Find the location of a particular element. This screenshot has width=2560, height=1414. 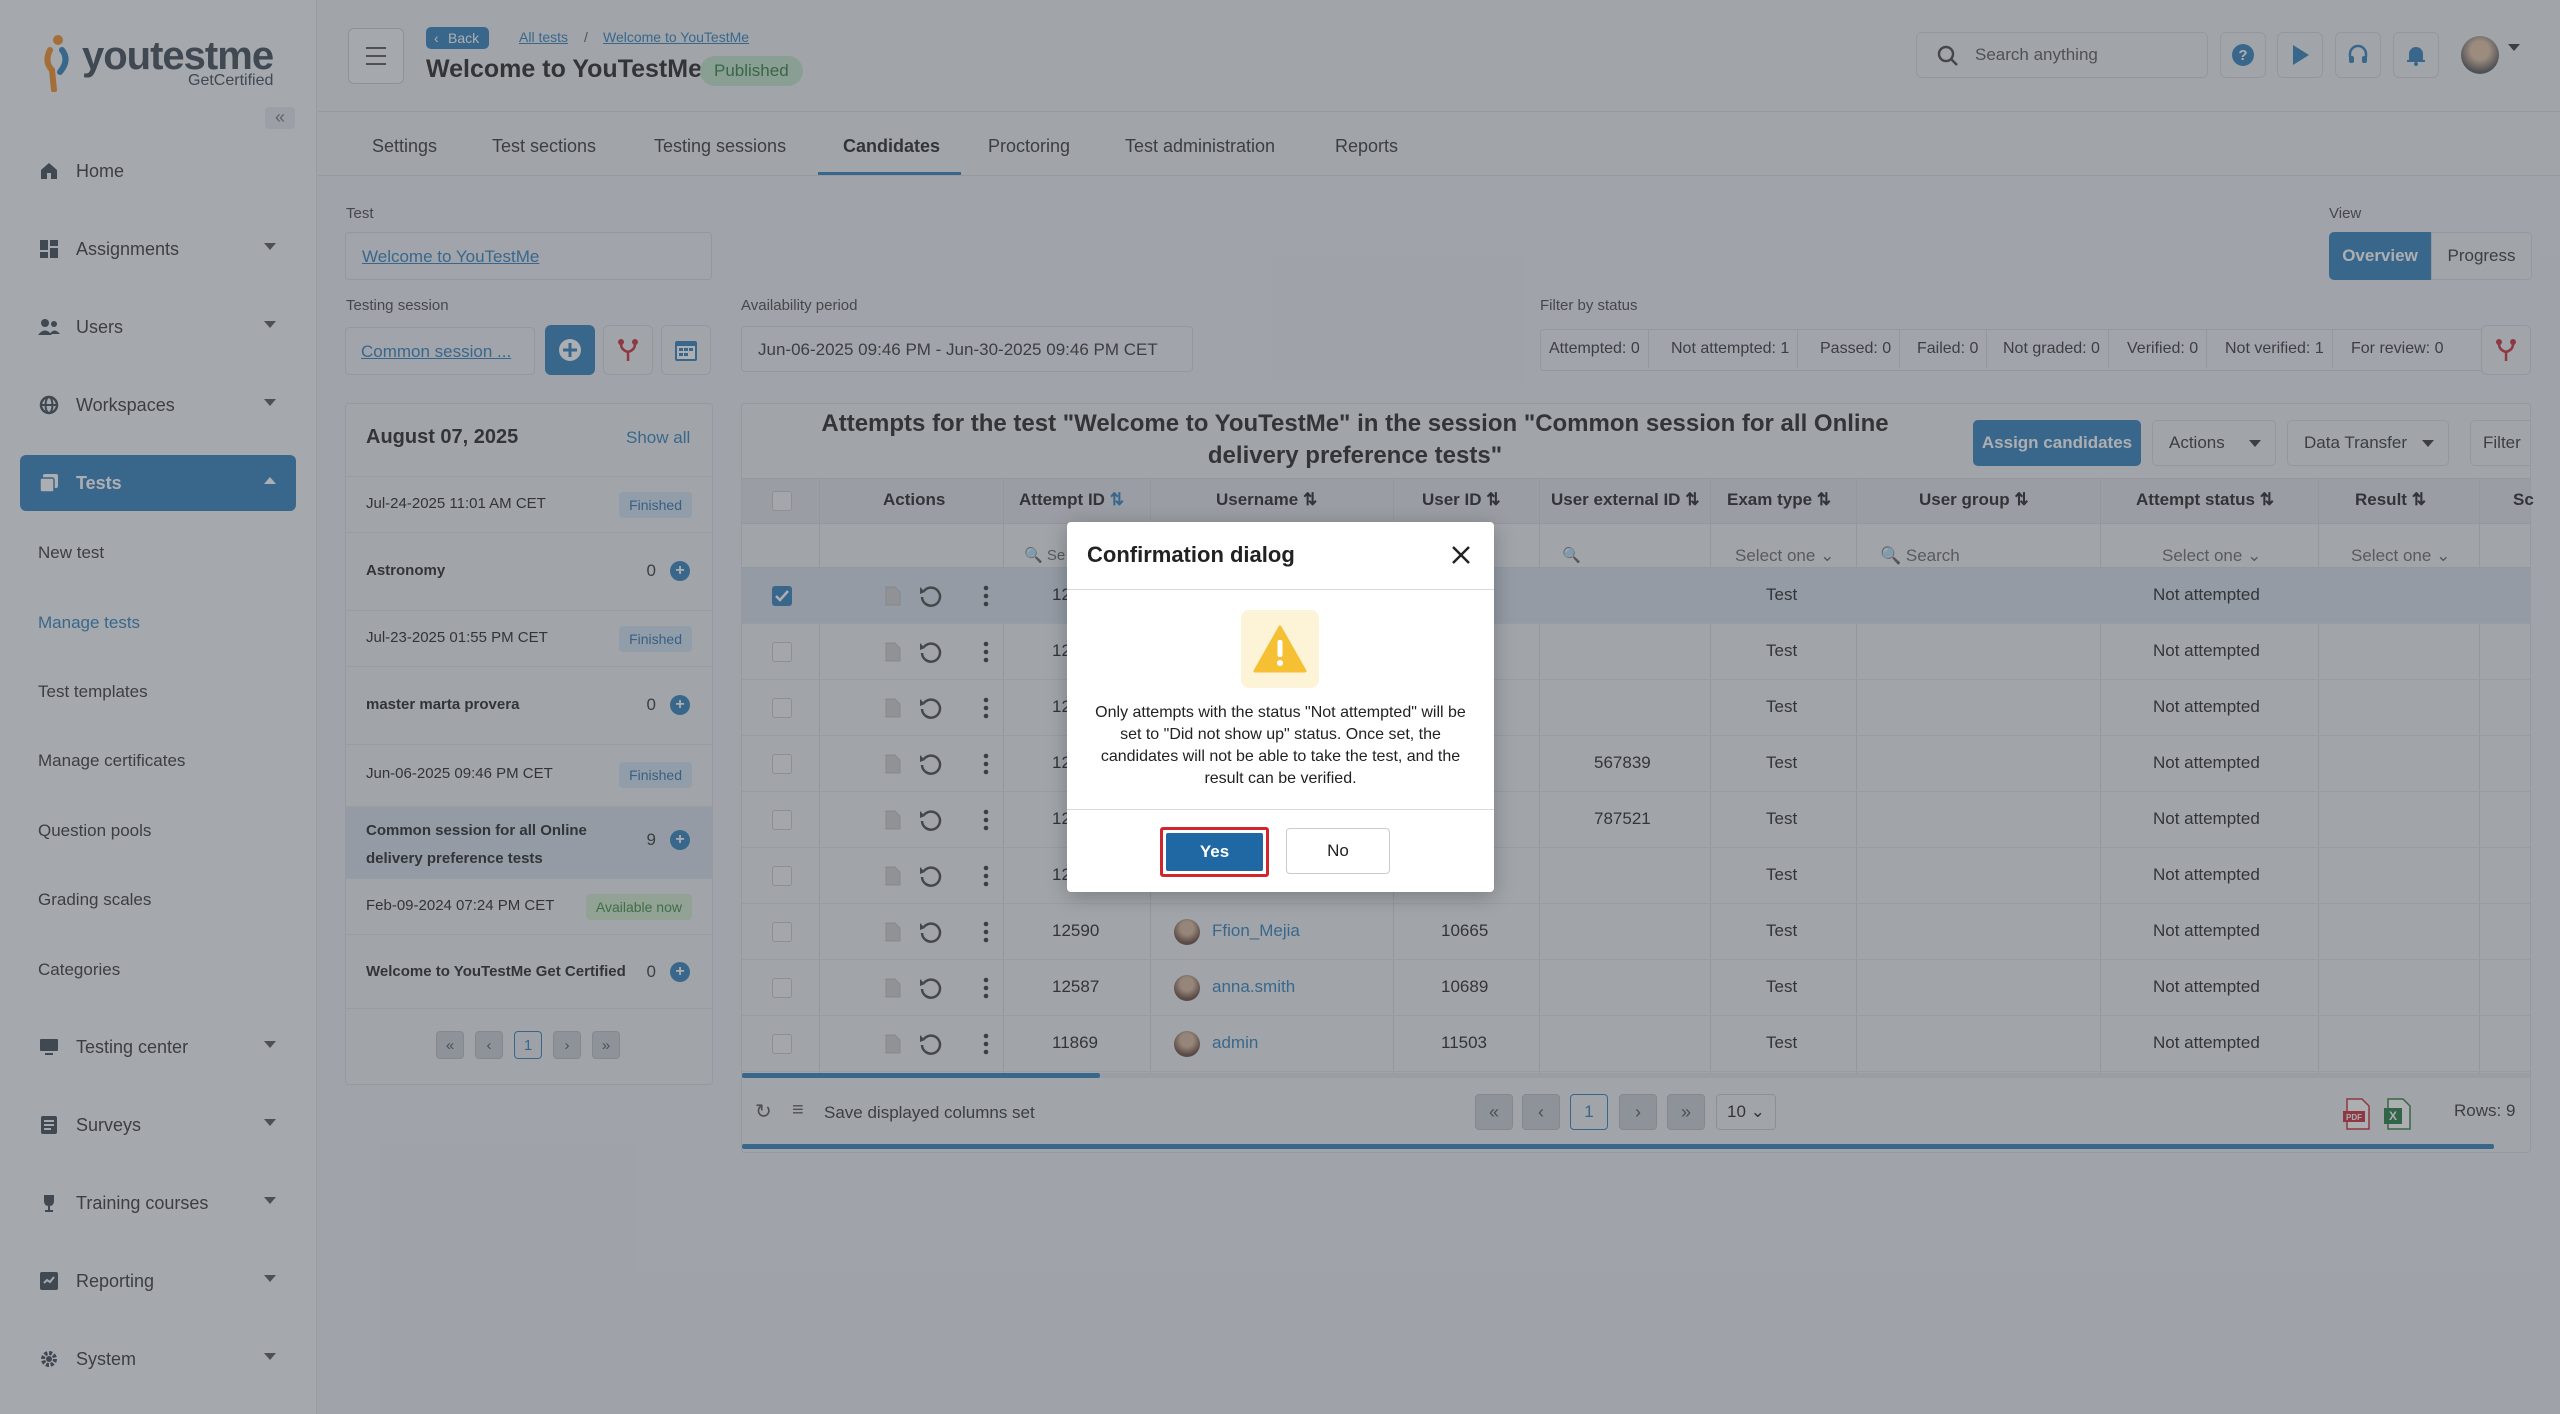

dialog-close-button is located at coordinates (1461, 555).